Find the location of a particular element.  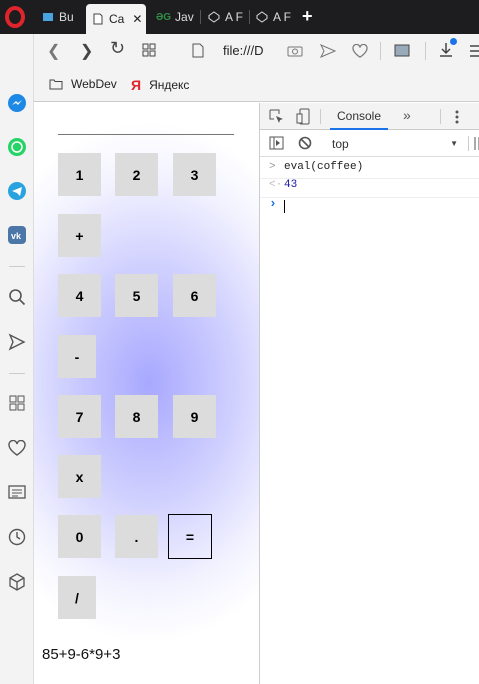

bookmark-heart-icon is located at coordinates (360, 51).